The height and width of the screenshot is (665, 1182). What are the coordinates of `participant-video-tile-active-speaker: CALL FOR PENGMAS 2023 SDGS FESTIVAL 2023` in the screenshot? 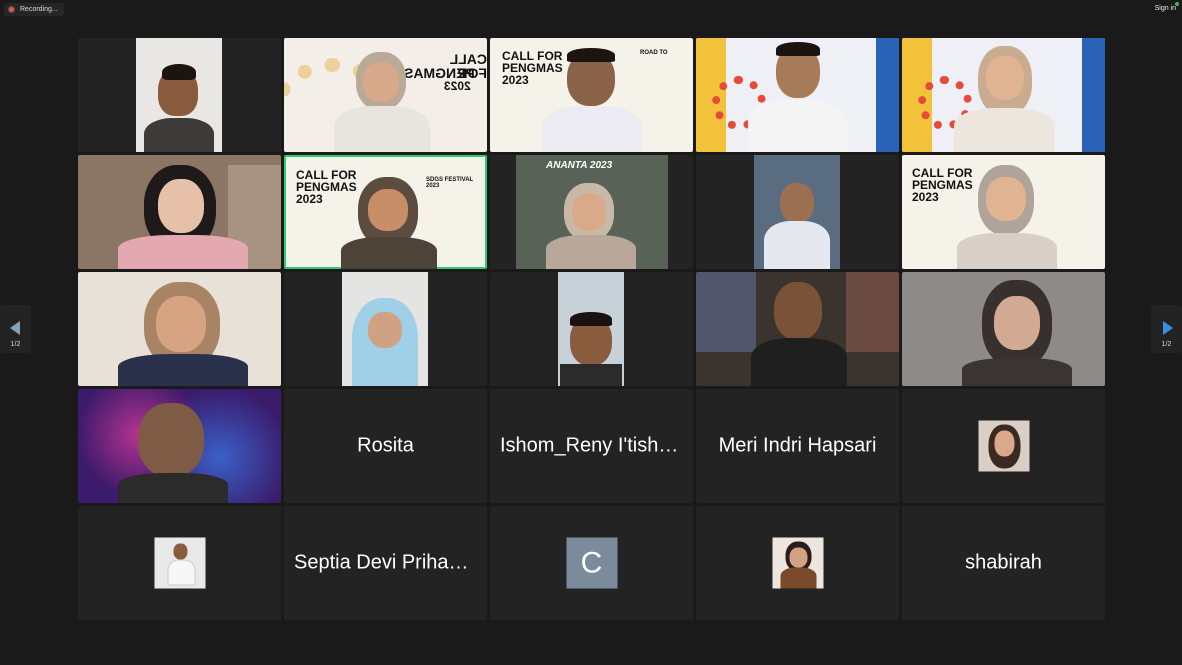 It's located at (385, 212).